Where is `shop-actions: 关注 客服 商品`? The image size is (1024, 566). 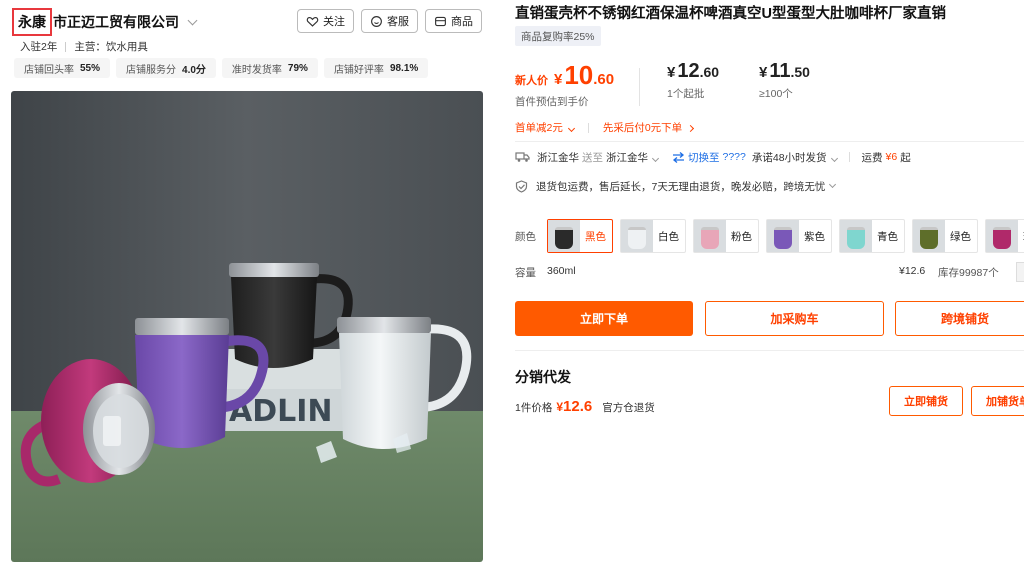
shop-actions: 关注 客服 商品 is located at coordinates (389, 21).